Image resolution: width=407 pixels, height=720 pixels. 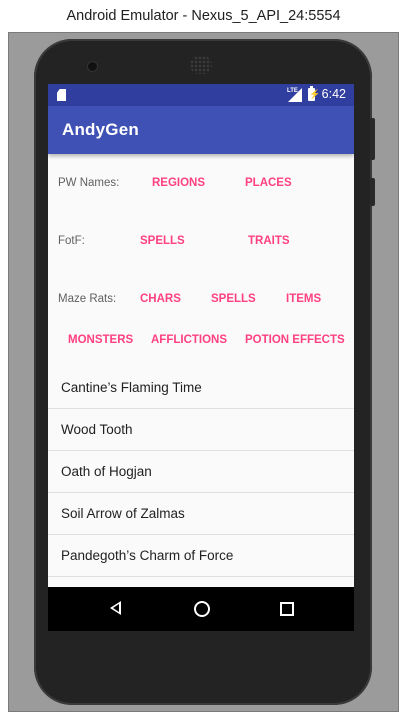 I want to click on maze-afflictions-button: AFFLICTIONS, so click(x=189, y=340).